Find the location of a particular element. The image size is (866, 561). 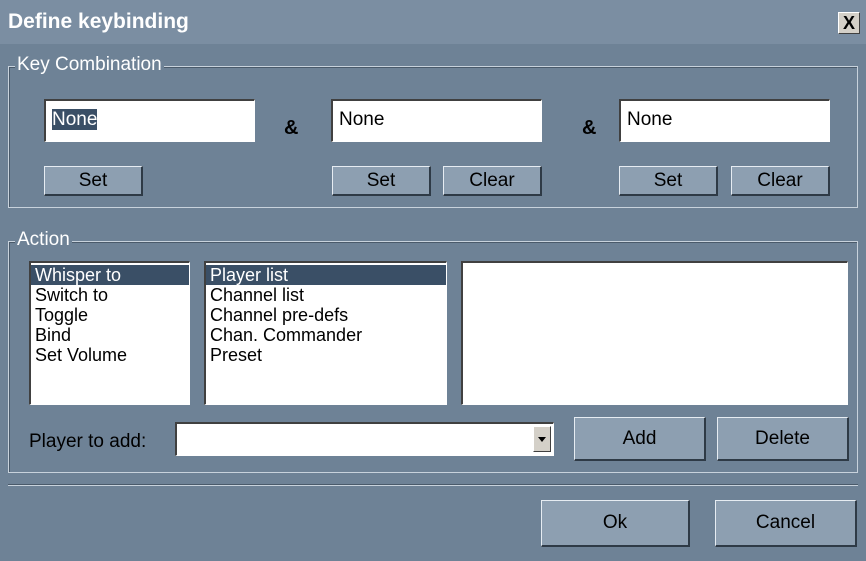

key2-field: None is located at coordinates (436, 120).